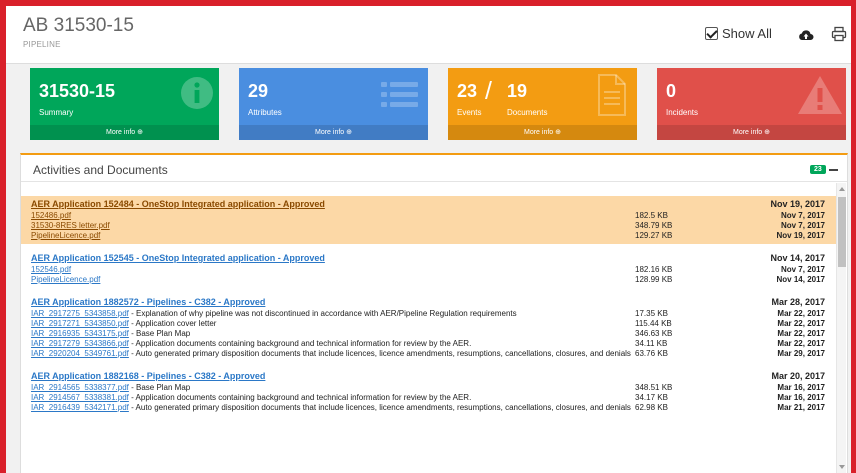 The image size is (856, 473). What do you see at coordinates (70, 225) in the screenshot?
I see `document-link: 31530-8RES letter.pdf` at bounding box center [70, 225].